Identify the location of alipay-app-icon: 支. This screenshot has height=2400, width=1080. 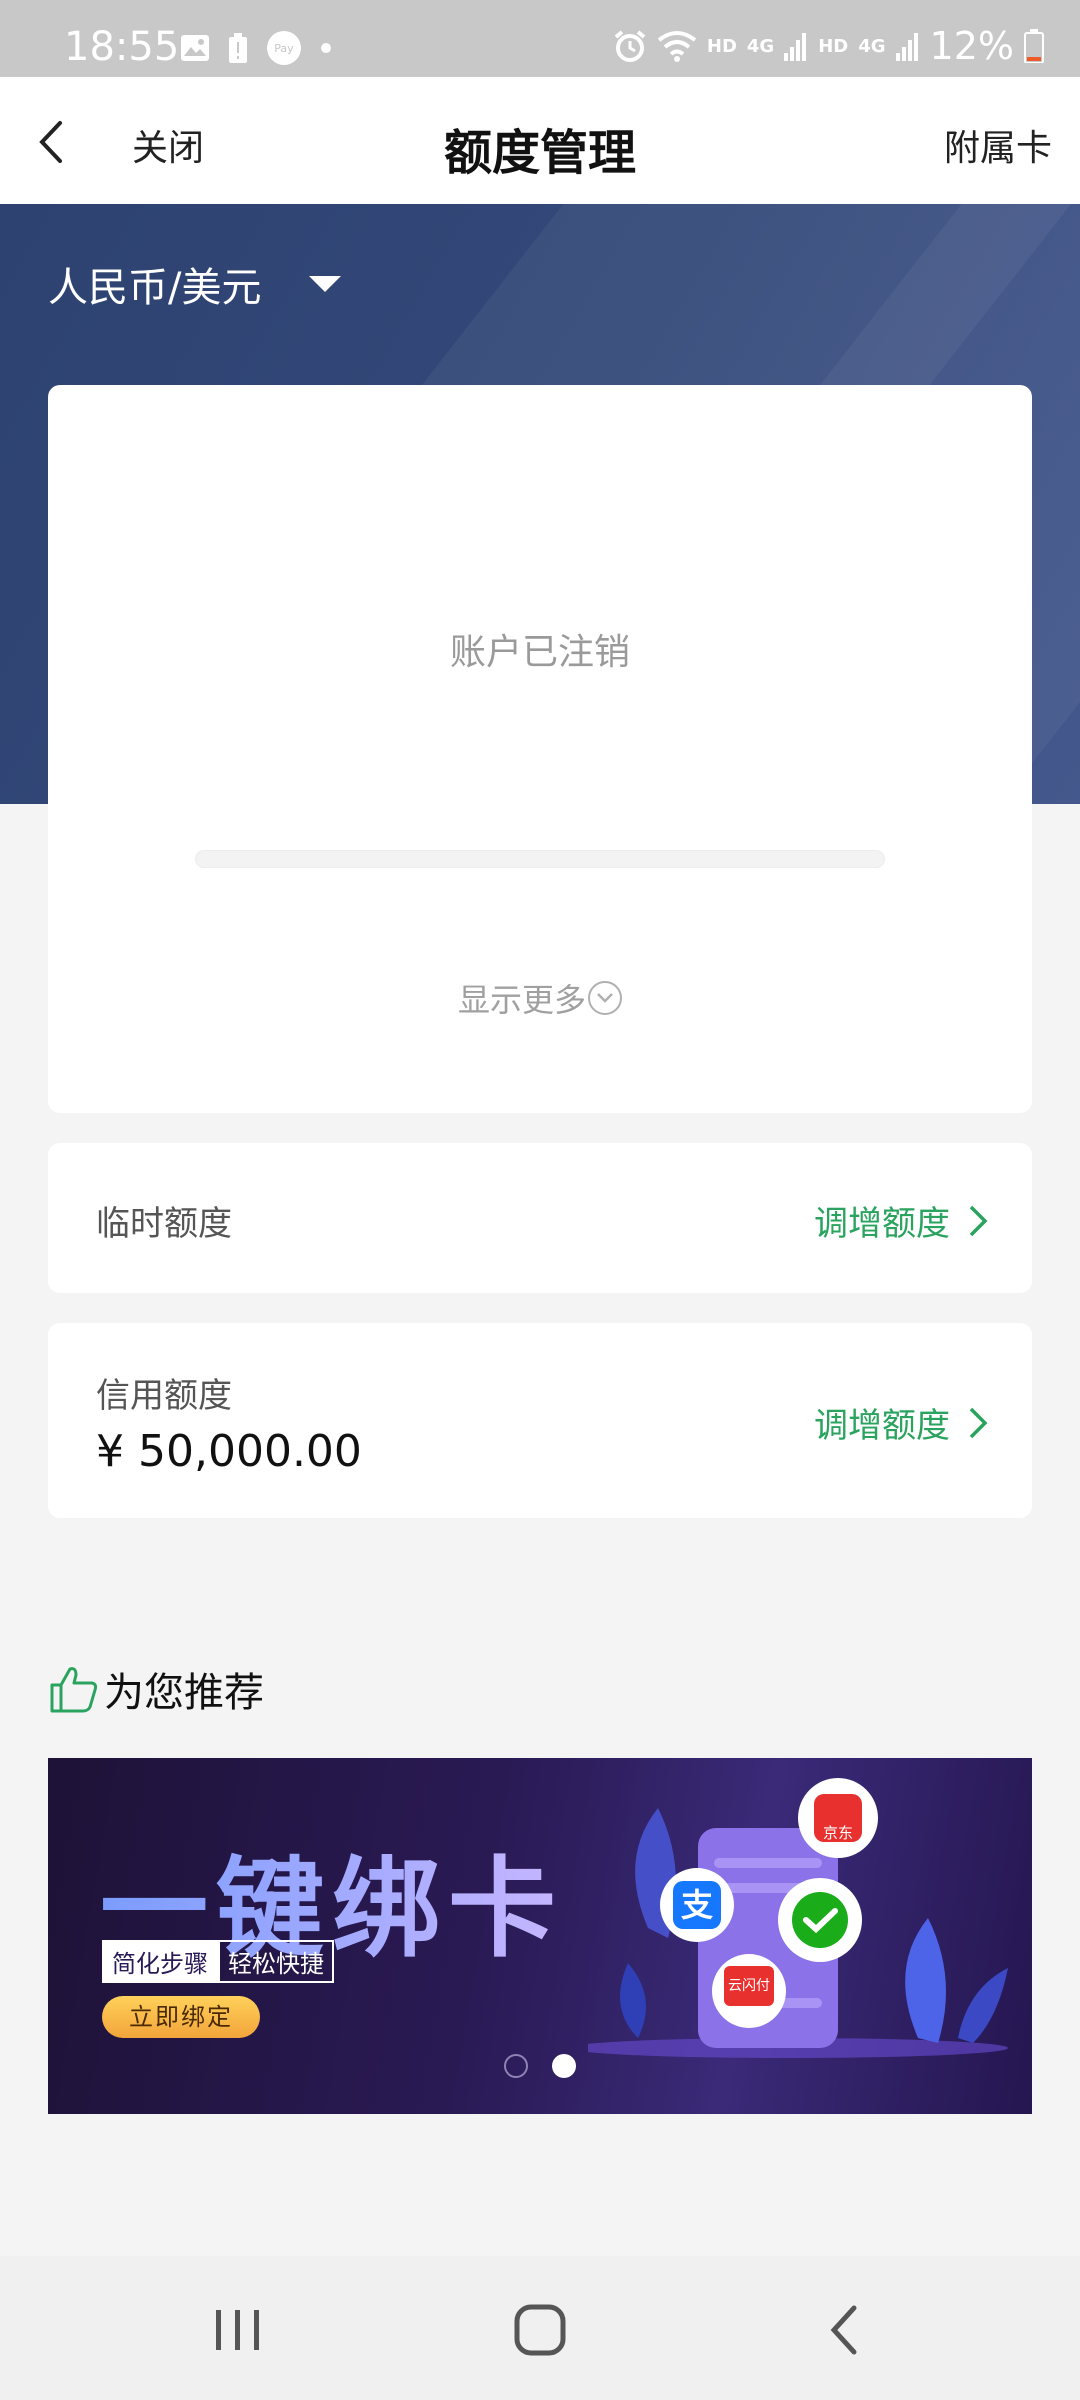
(697, 1905).